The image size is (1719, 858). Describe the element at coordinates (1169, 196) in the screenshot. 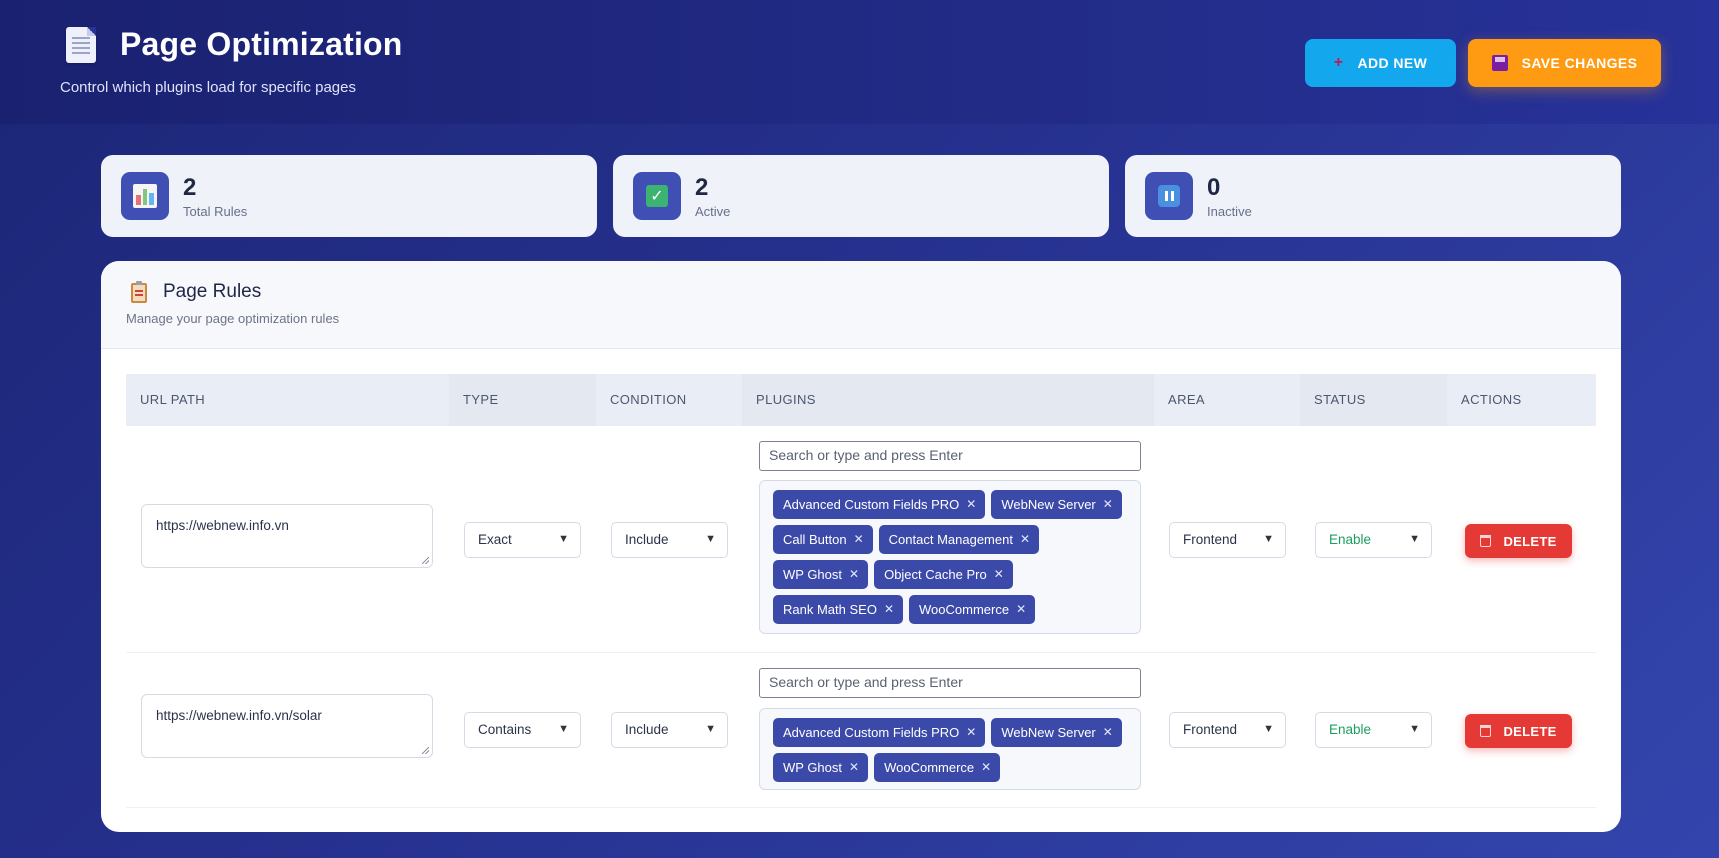

I see `pause-icon` at that location.